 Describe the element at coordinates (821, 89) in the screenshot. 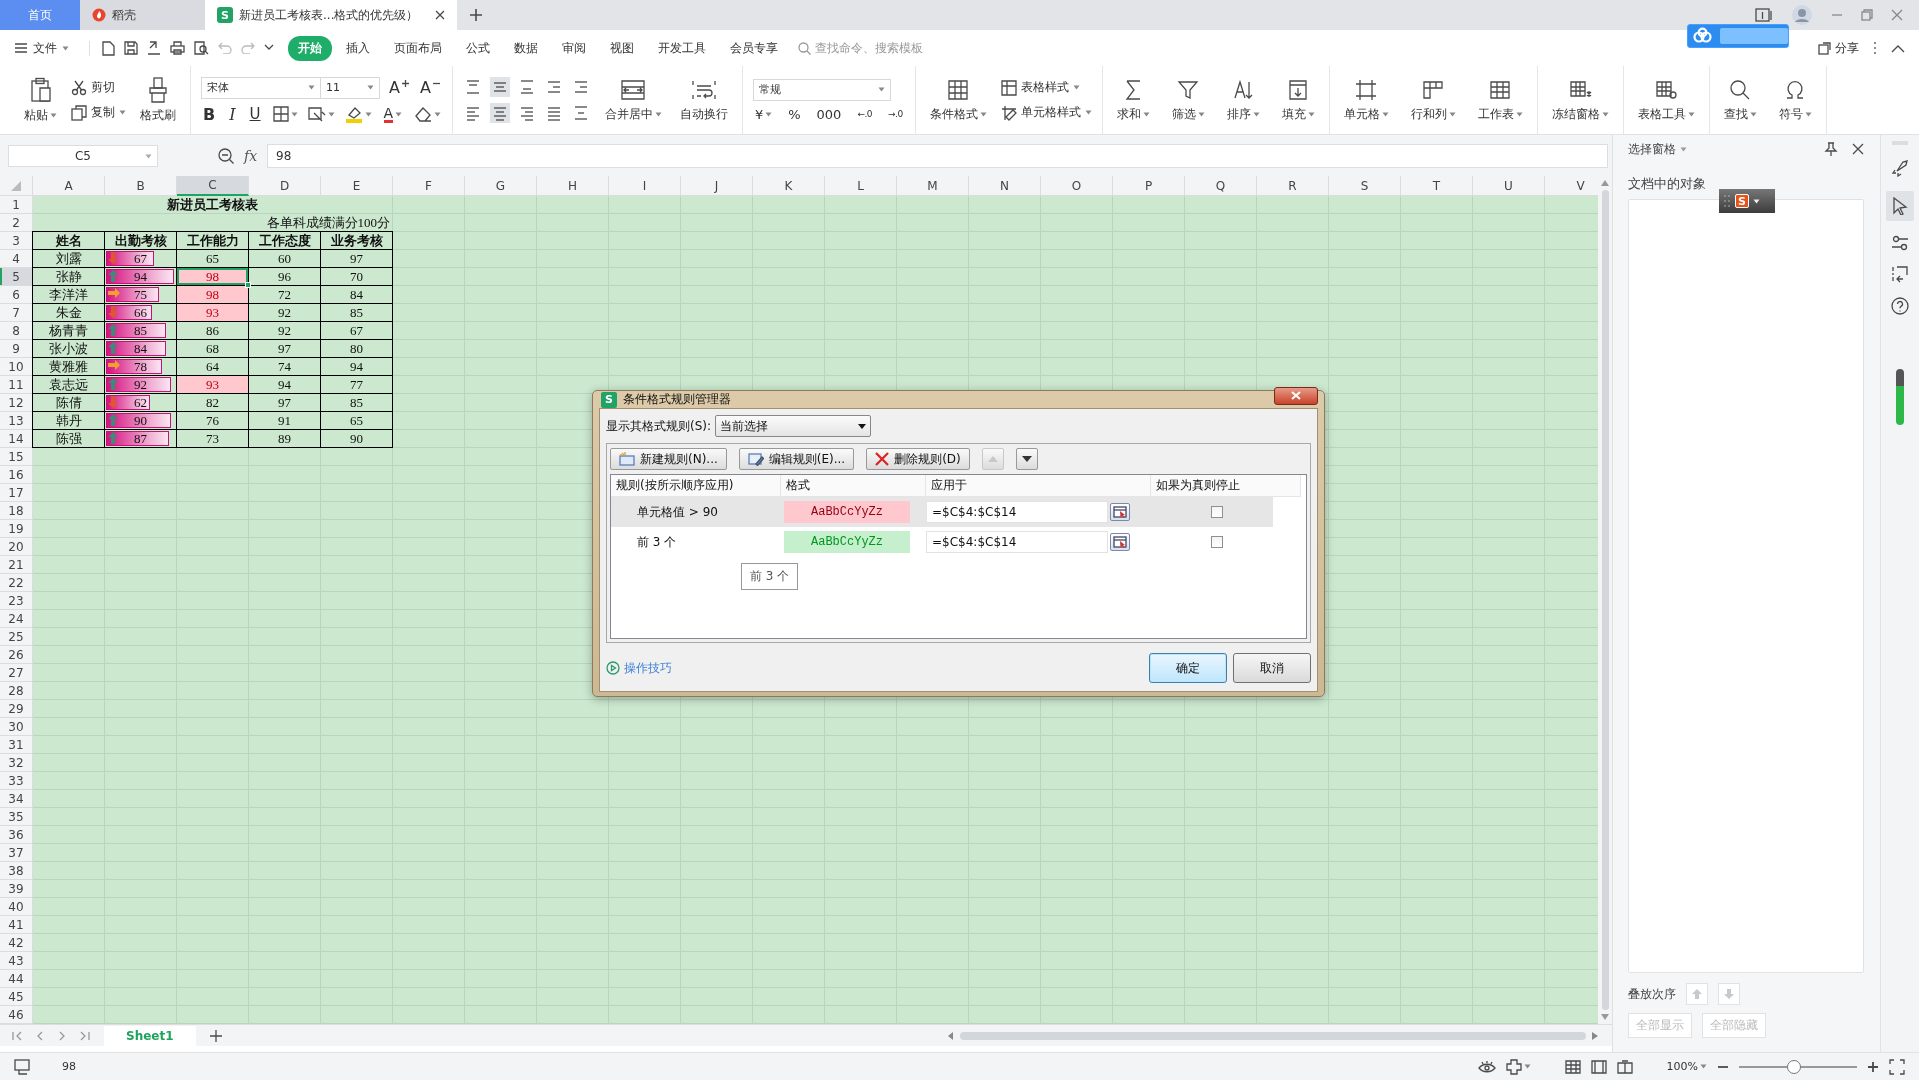

I see `number-format-dropdown: 常规` at that location.